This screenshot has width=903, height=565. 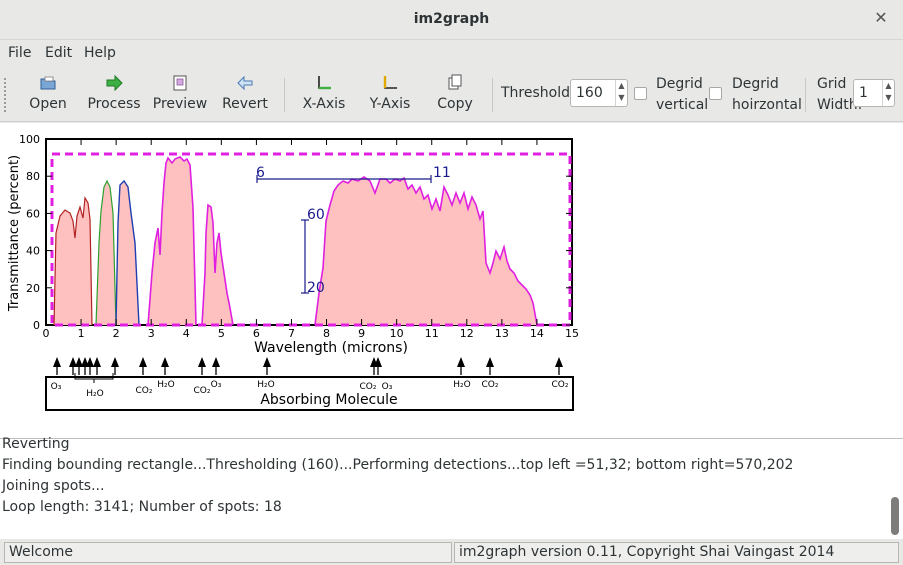 What do you see at coordinates (180, 104) in the screenshot?
I see `preview-label: Preview` at bounding box center [180, 104].